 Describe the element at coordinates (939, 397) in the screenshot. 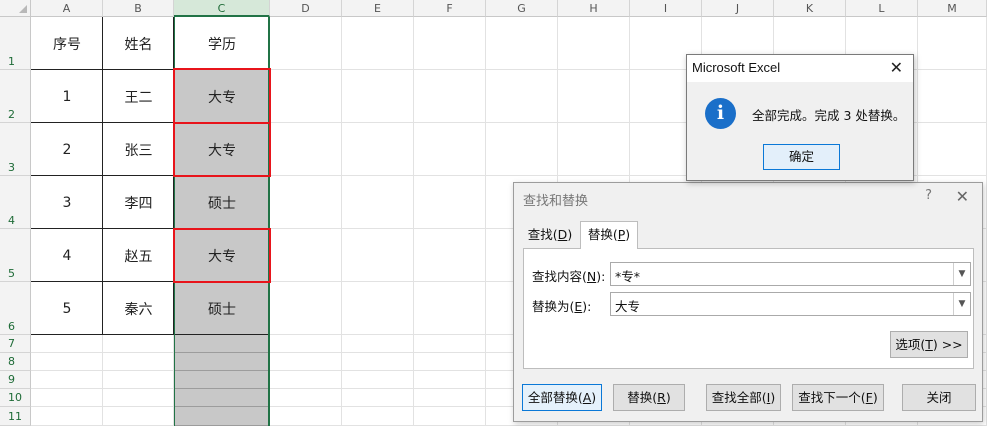

I see `close-button: 关闭` at that location.